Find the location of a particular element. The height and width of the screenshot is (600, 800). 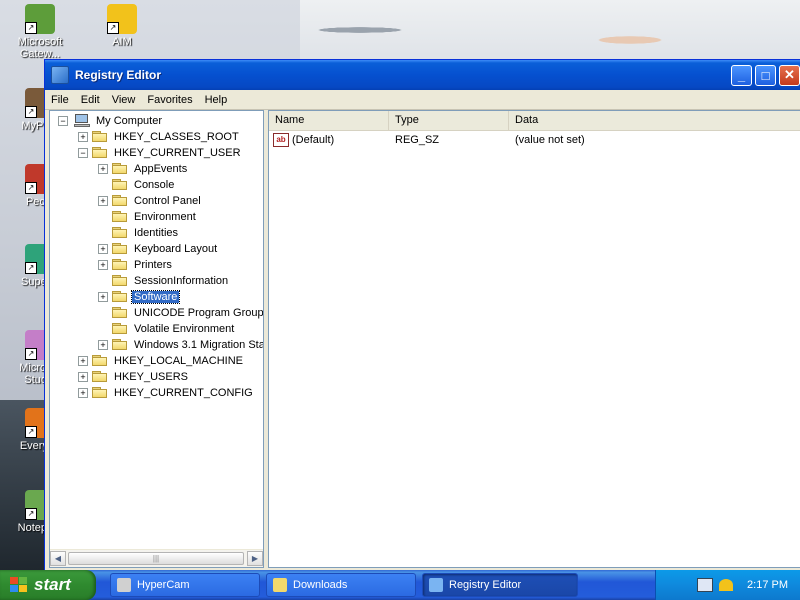

tree-node: + Keyboard Layout is located at coordinates (134, 249).